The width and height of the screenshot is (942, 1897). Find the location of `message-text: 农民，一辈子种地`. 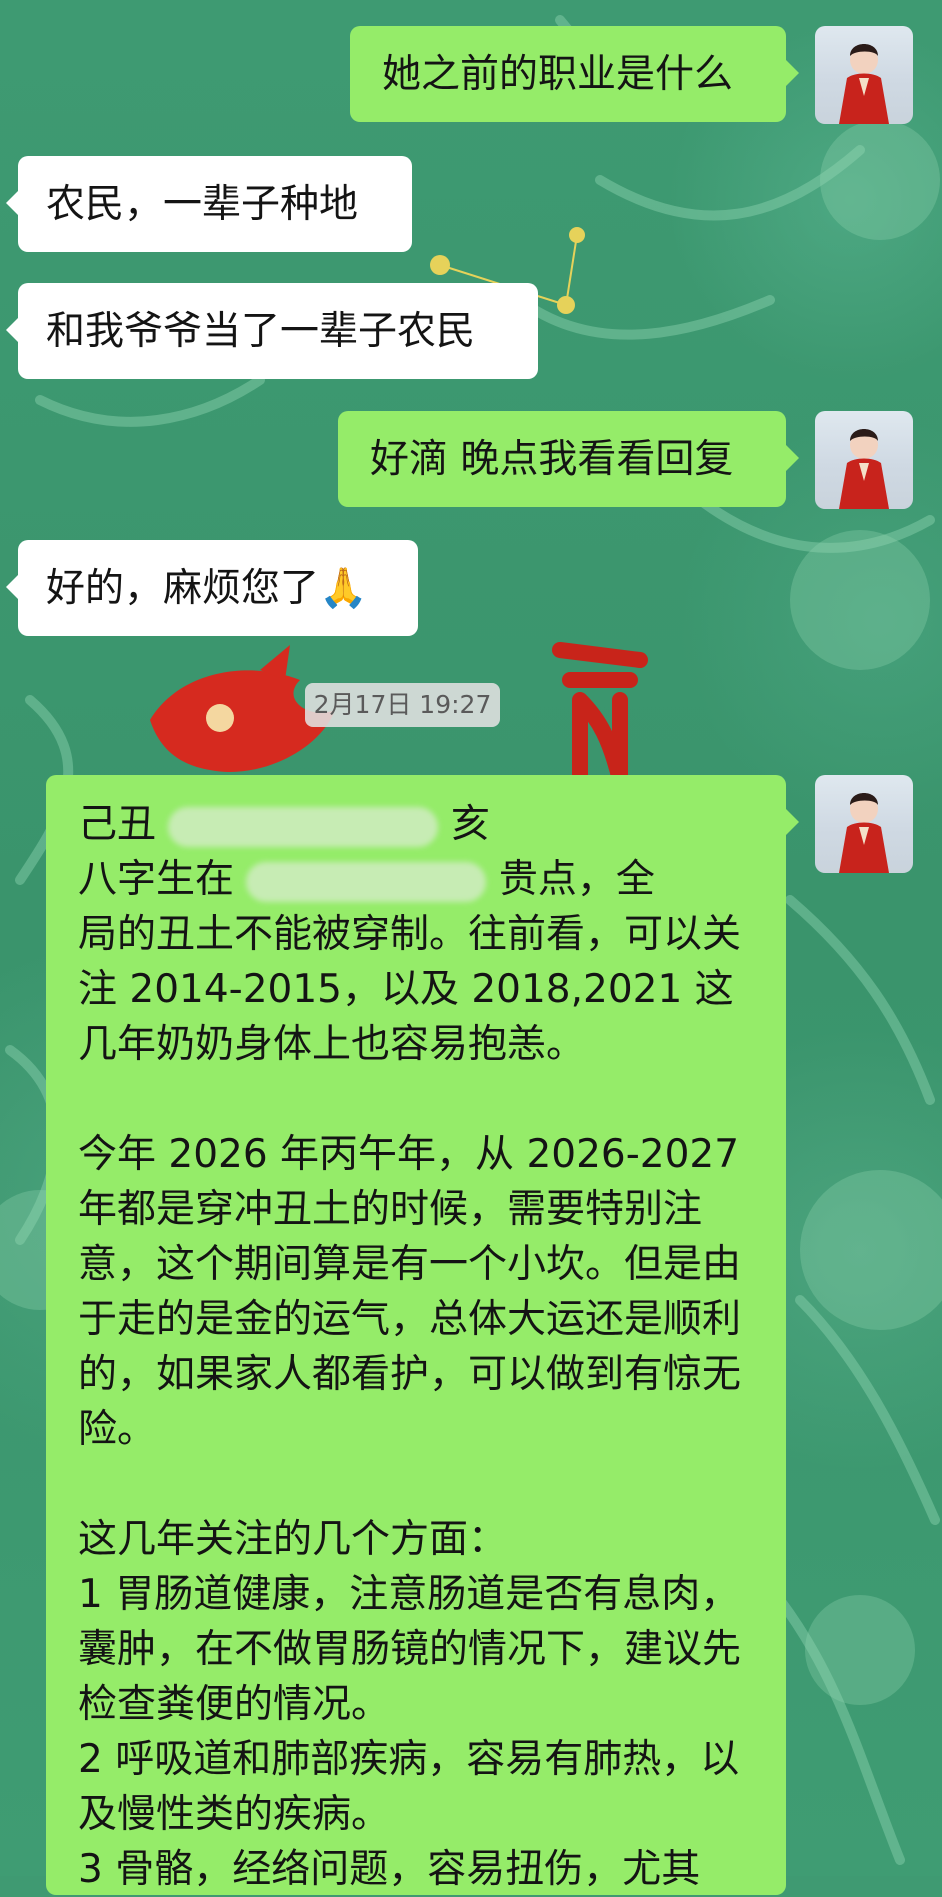

message-text: 农民，一辈子种地 is located at coordinates (202, 204).